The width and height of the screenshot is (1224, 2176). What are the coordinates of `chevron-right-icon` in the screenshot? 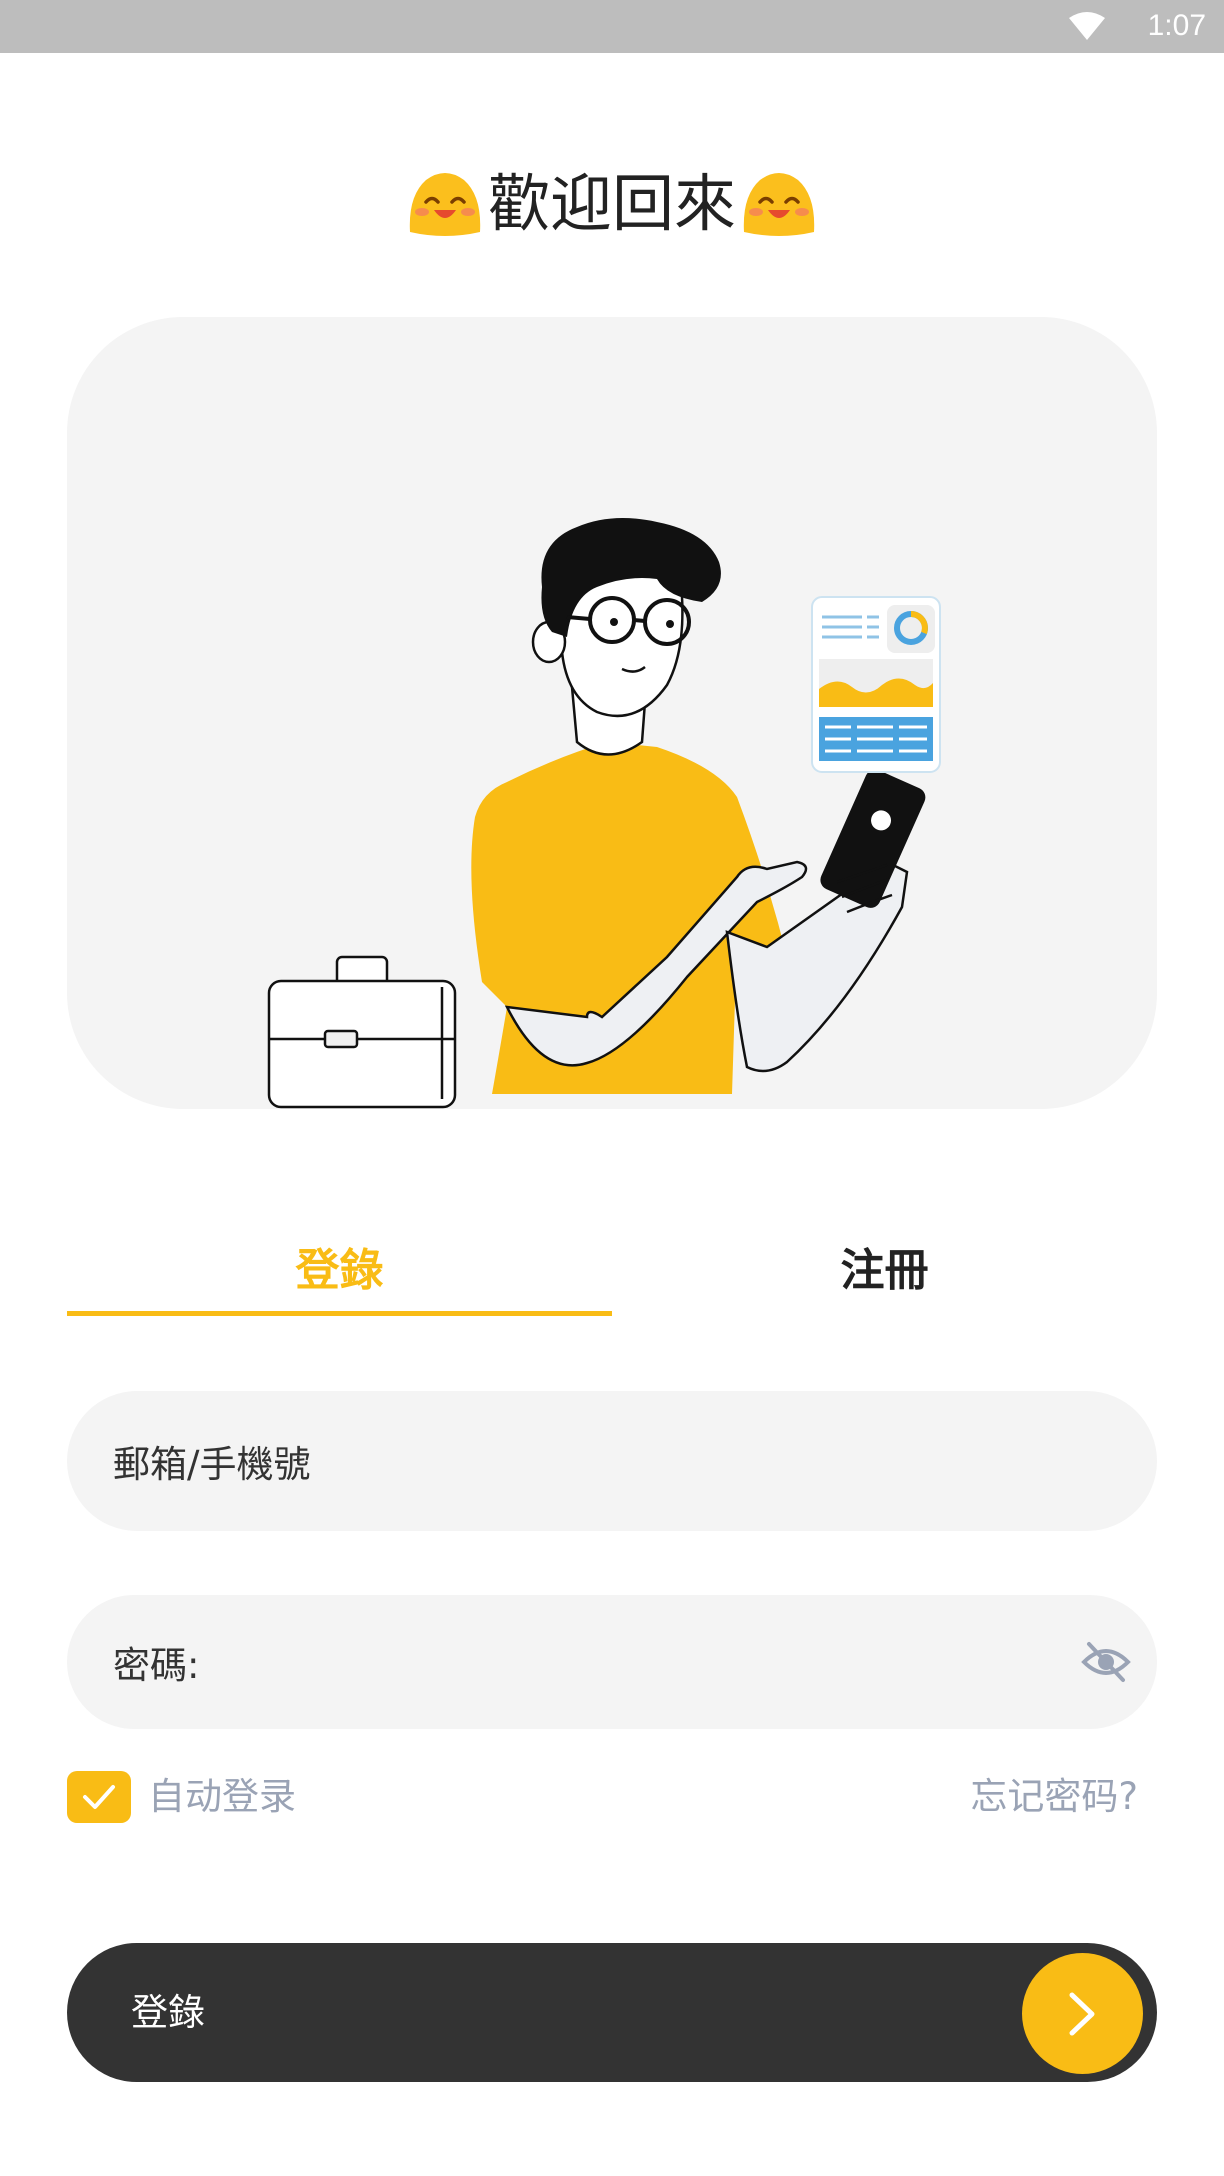 It's located at (1082, 2014).